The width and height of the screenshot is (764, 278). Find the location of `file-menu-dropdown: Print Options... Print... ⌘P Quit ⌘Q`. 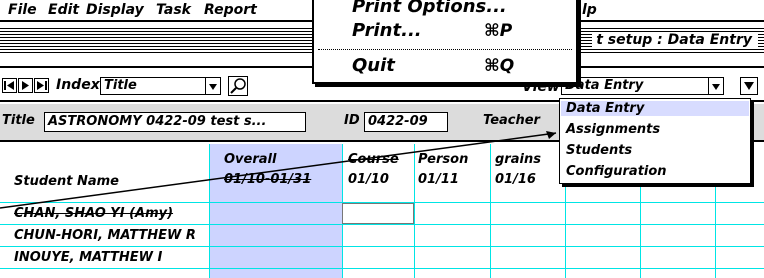

file-menu-dropdown: Print Options... Print... ⌘P Quit ⌘Q is located at coordinates (445, 42).